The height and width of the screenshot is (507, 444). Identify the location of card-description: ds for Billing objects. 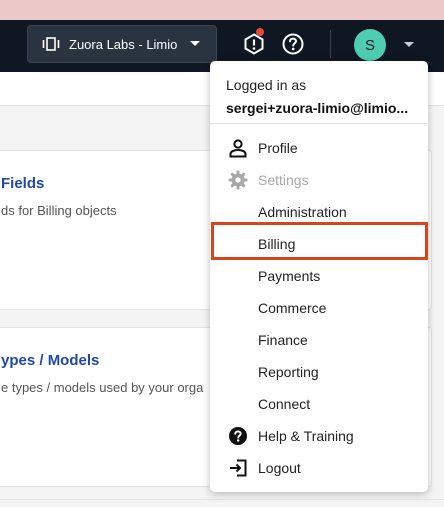
(59, 210).